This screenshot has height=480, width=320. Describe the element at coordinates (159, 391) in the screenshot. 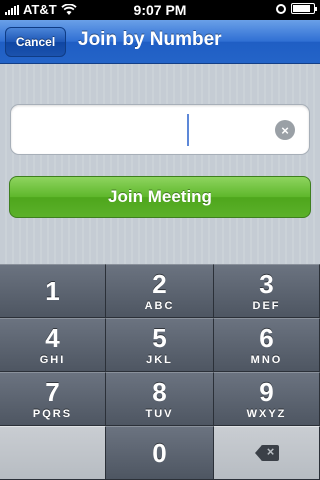

I see `key-digit: 8` at that location.